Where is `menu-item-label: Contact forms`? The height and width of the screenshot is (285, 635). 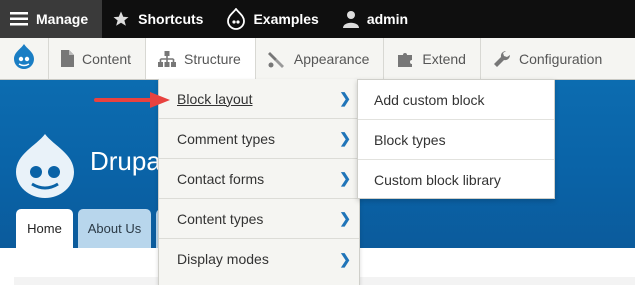
menu-item-label: Contact forms is located at coordinates (221, 178).